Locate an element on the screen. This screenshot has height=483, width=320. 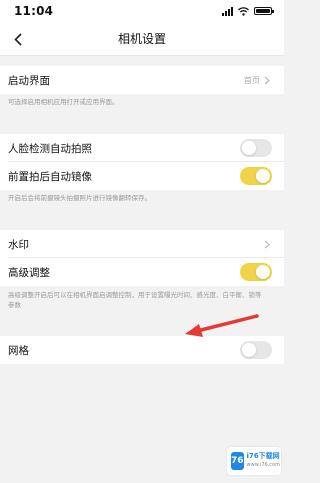
setting-label: 人脸检测自动拍照 is located at coordinates (50, 148).